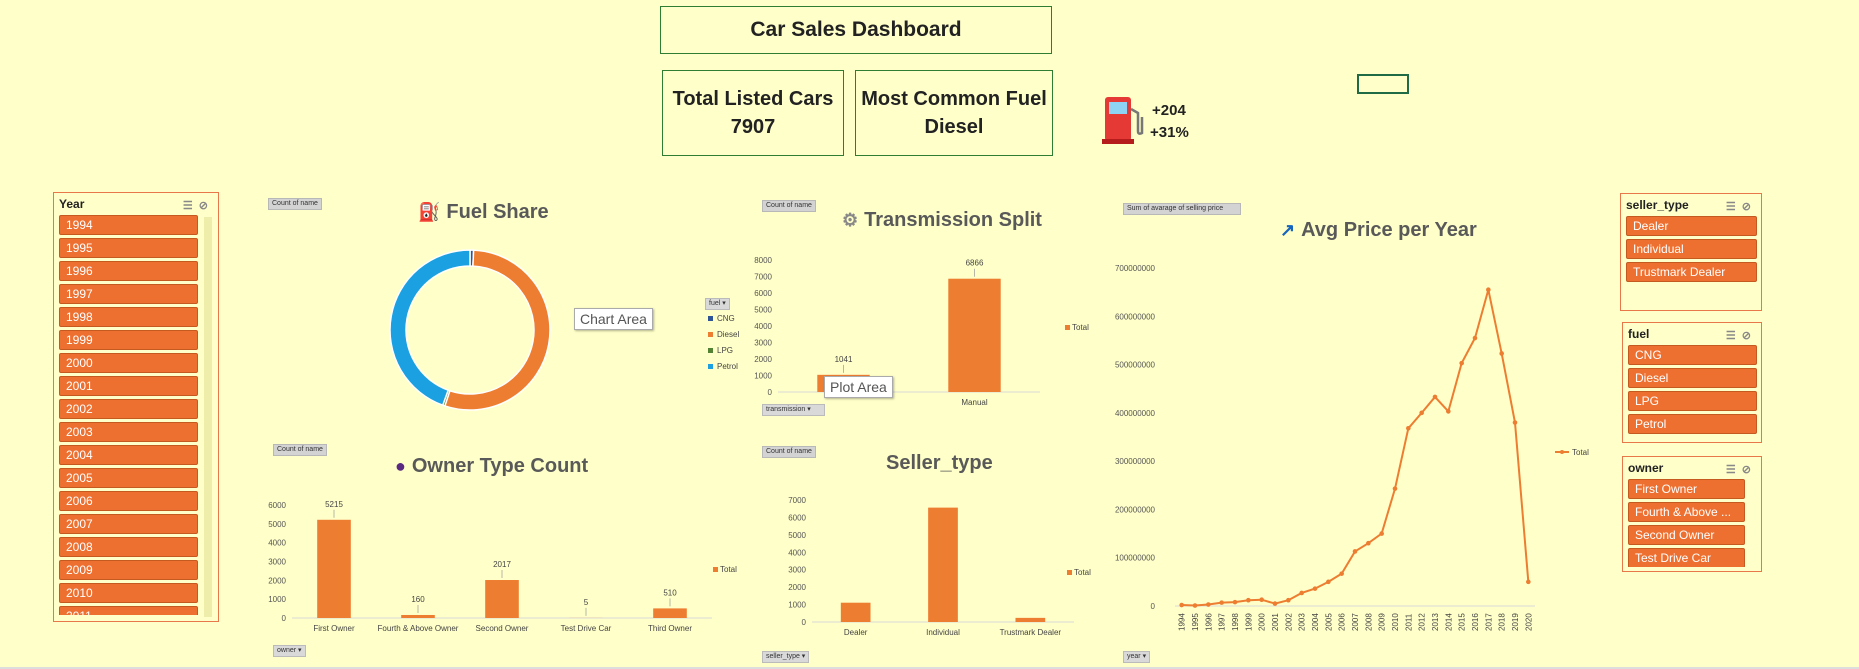  Describe the element at coordinates (1383, 84) in the screenshot. I see `selected-cell` at that location.